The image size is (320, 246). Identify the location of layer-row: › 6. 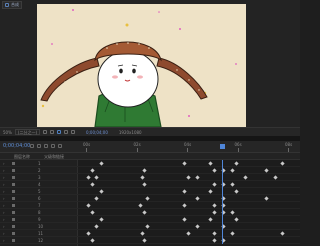
(39, 198).